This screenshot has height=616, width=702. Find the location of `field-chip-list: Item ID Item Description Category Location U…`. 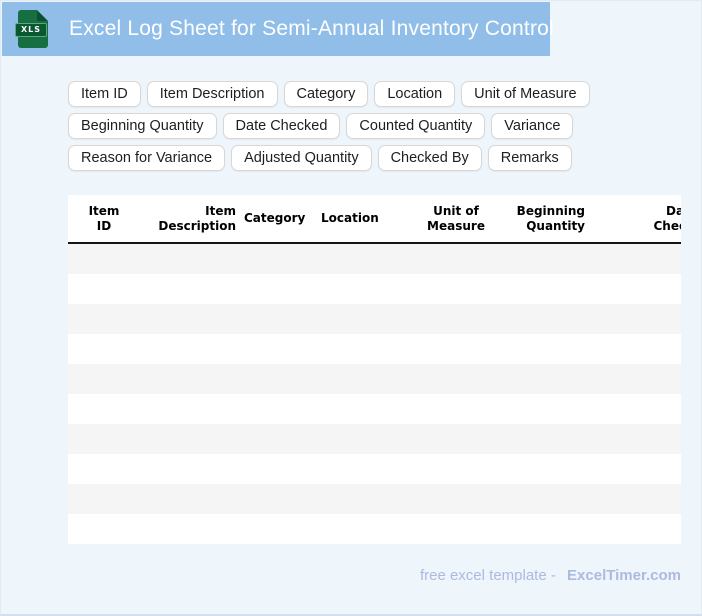

field-chip-list: Item ID Item Description Category Location U… is located at coordinates (374, 126).